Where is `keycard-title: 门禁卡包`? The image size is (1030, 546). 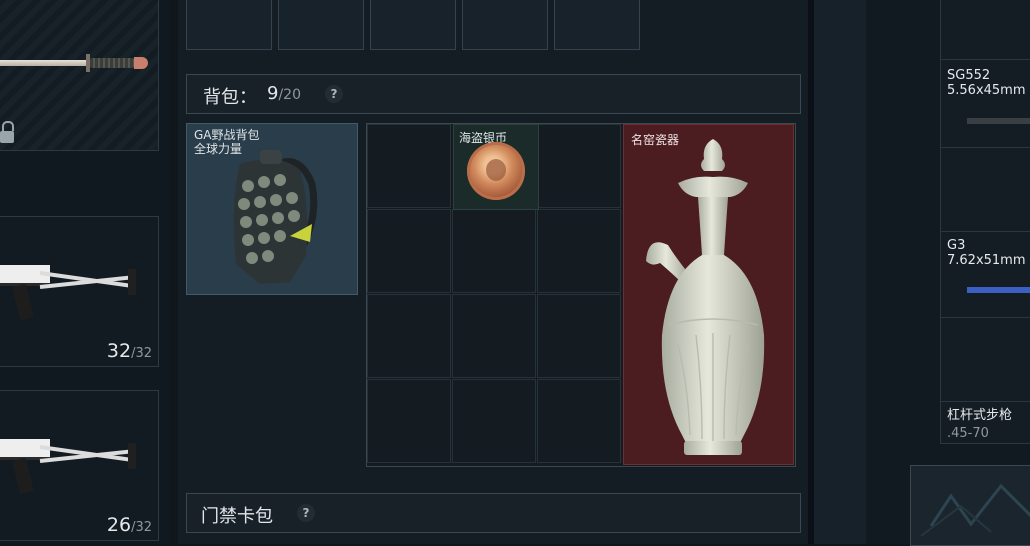
keycard-title: 门禁卡包 is located at coordinates (237, 516).